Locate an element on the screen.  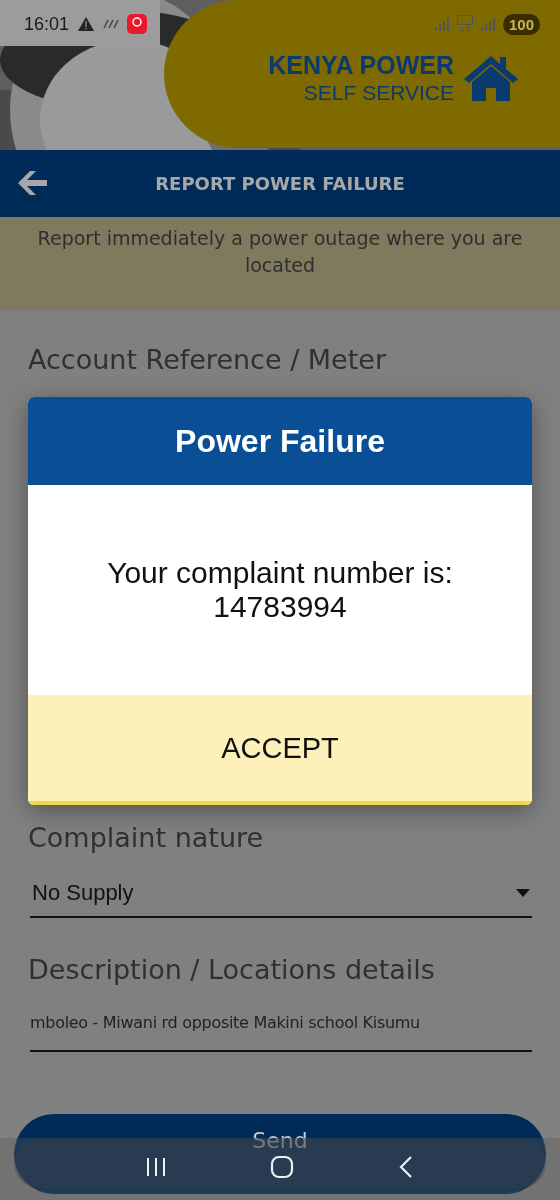
field-label: Account Reference / Meter is located at coordinates (208, 360).